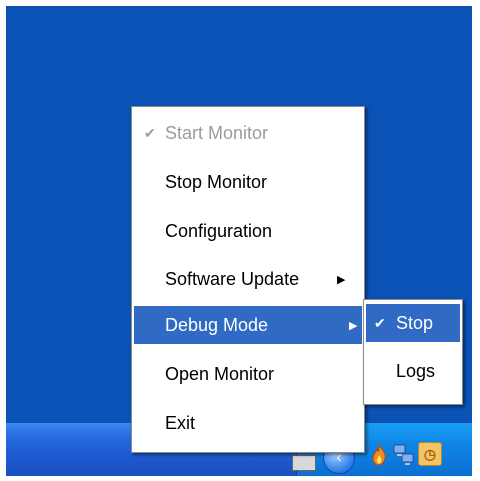  What do you see at coordinates (180, 422) in the screenshot?
I see `menu-item-label: Exit` at bounding box center [180, 422].